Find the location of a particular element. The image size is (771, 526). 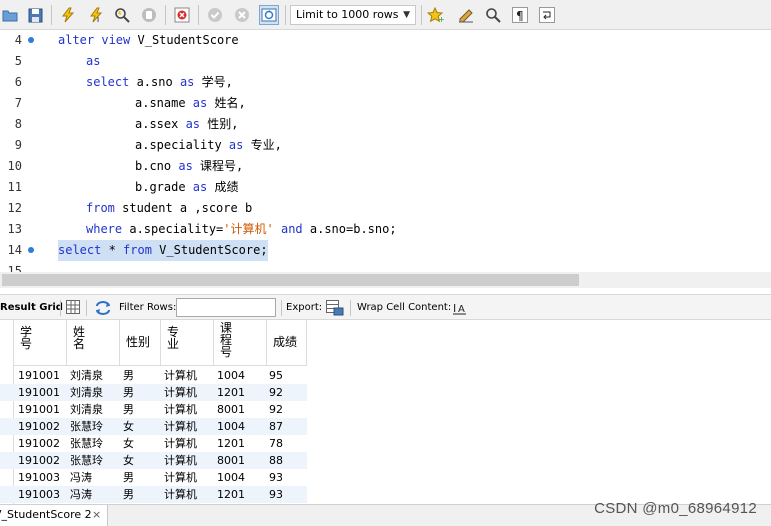

invisible-chars-icon: ¶ is located at coordinates (520, 15).